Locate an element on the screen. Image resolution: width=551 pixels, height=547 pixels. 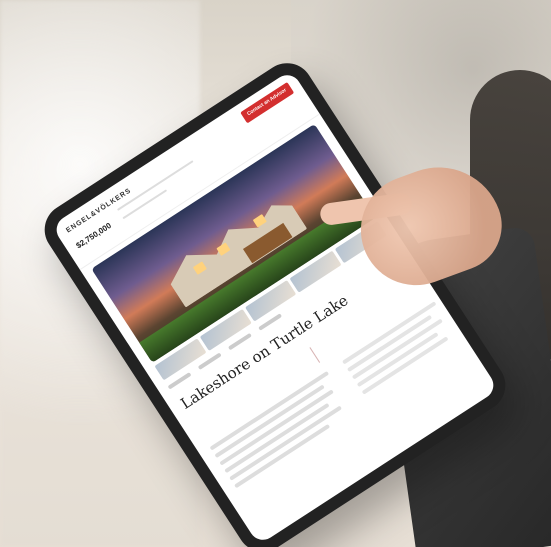
address-line is located at coordinates (155, 185).